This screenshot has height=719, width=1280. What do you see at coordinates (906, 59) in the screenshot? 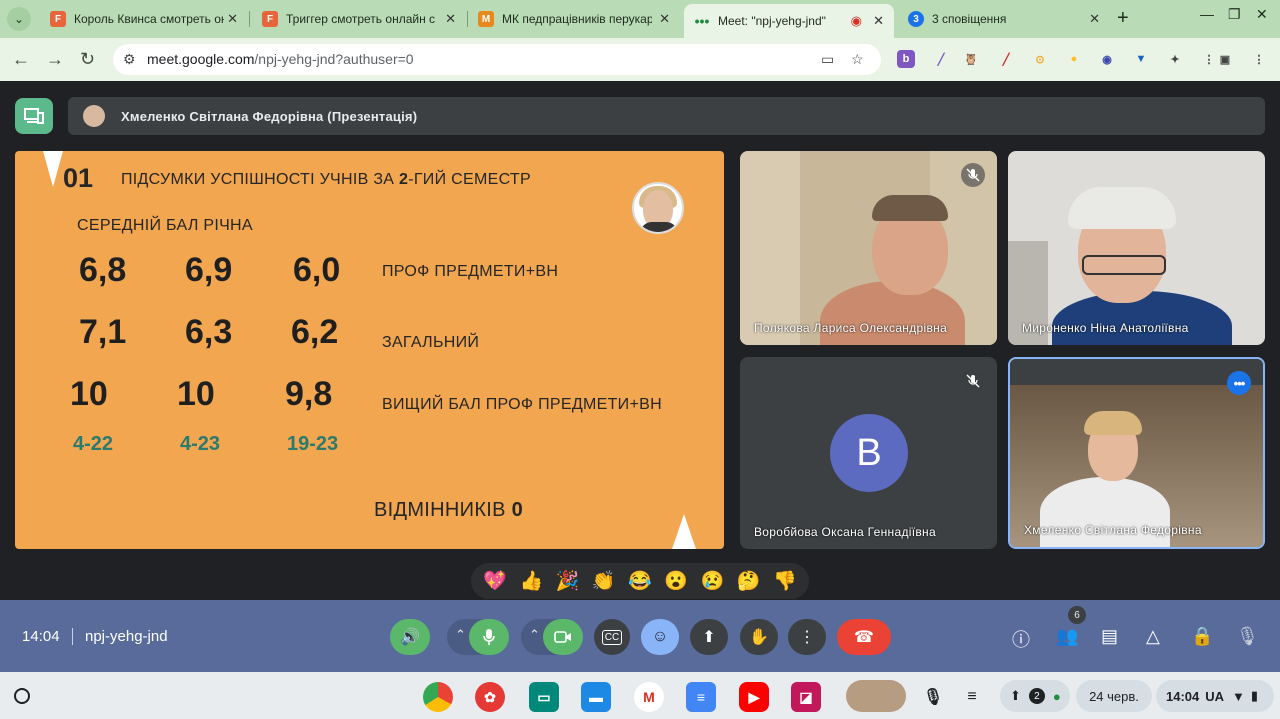
I see `extension-b-icon: b` at bounding box center [906, 59].